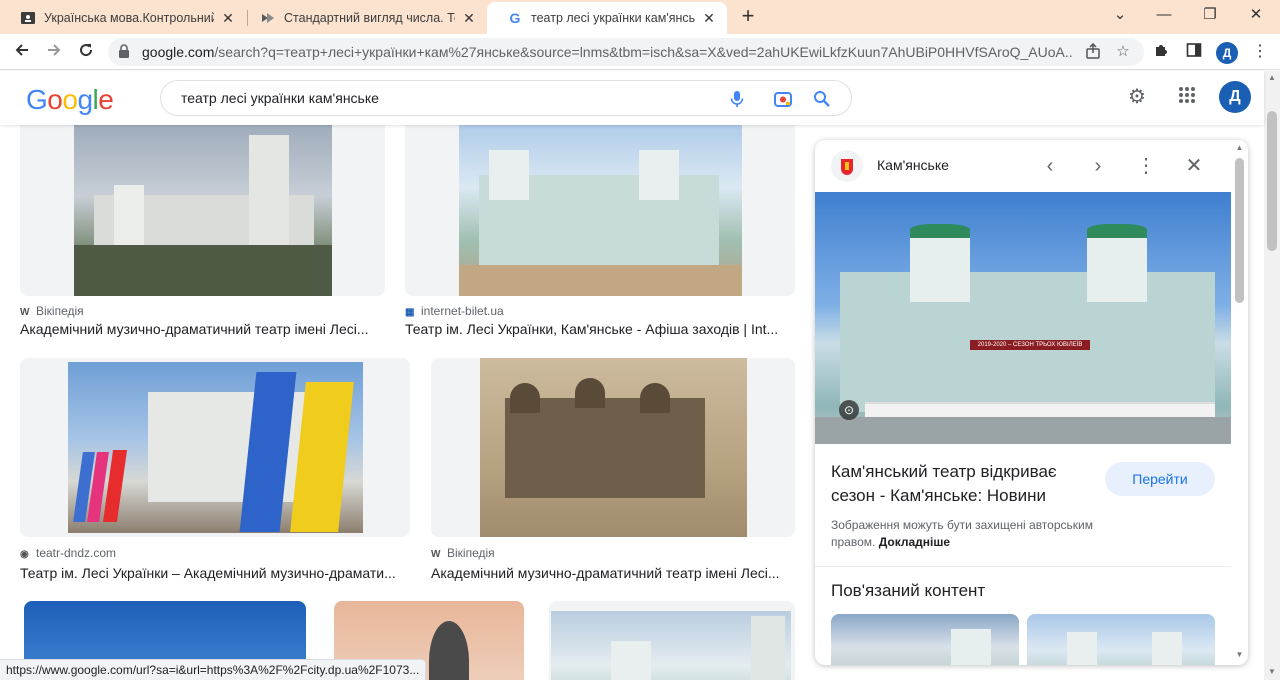 The width and height of the screenshot is (1280, 680). I want to click on tab-title: Українська мова.Контрольний п, so click(129, 18).